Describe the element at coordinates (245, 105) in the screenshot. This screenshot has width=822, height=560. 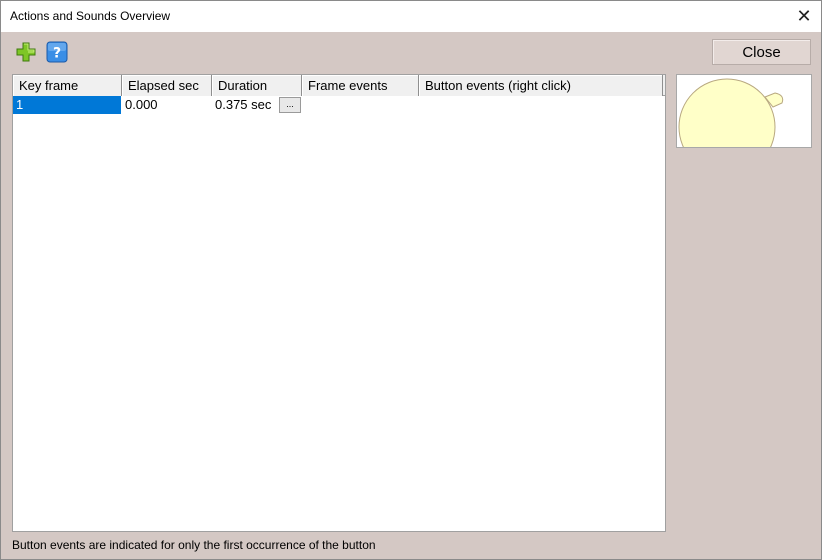
I see `cell-duration: 0.375 sec` at that location.